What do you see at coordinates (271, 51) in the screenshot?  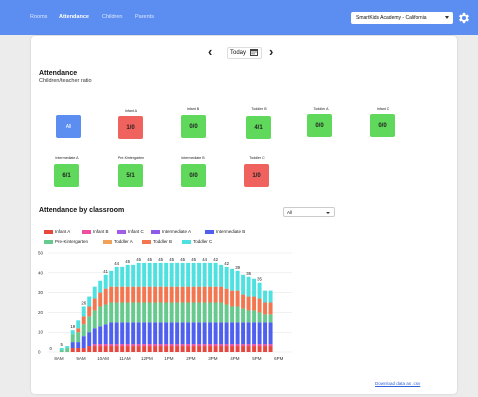 I see `next-day-button: ›` at bounding box center [271, 51].